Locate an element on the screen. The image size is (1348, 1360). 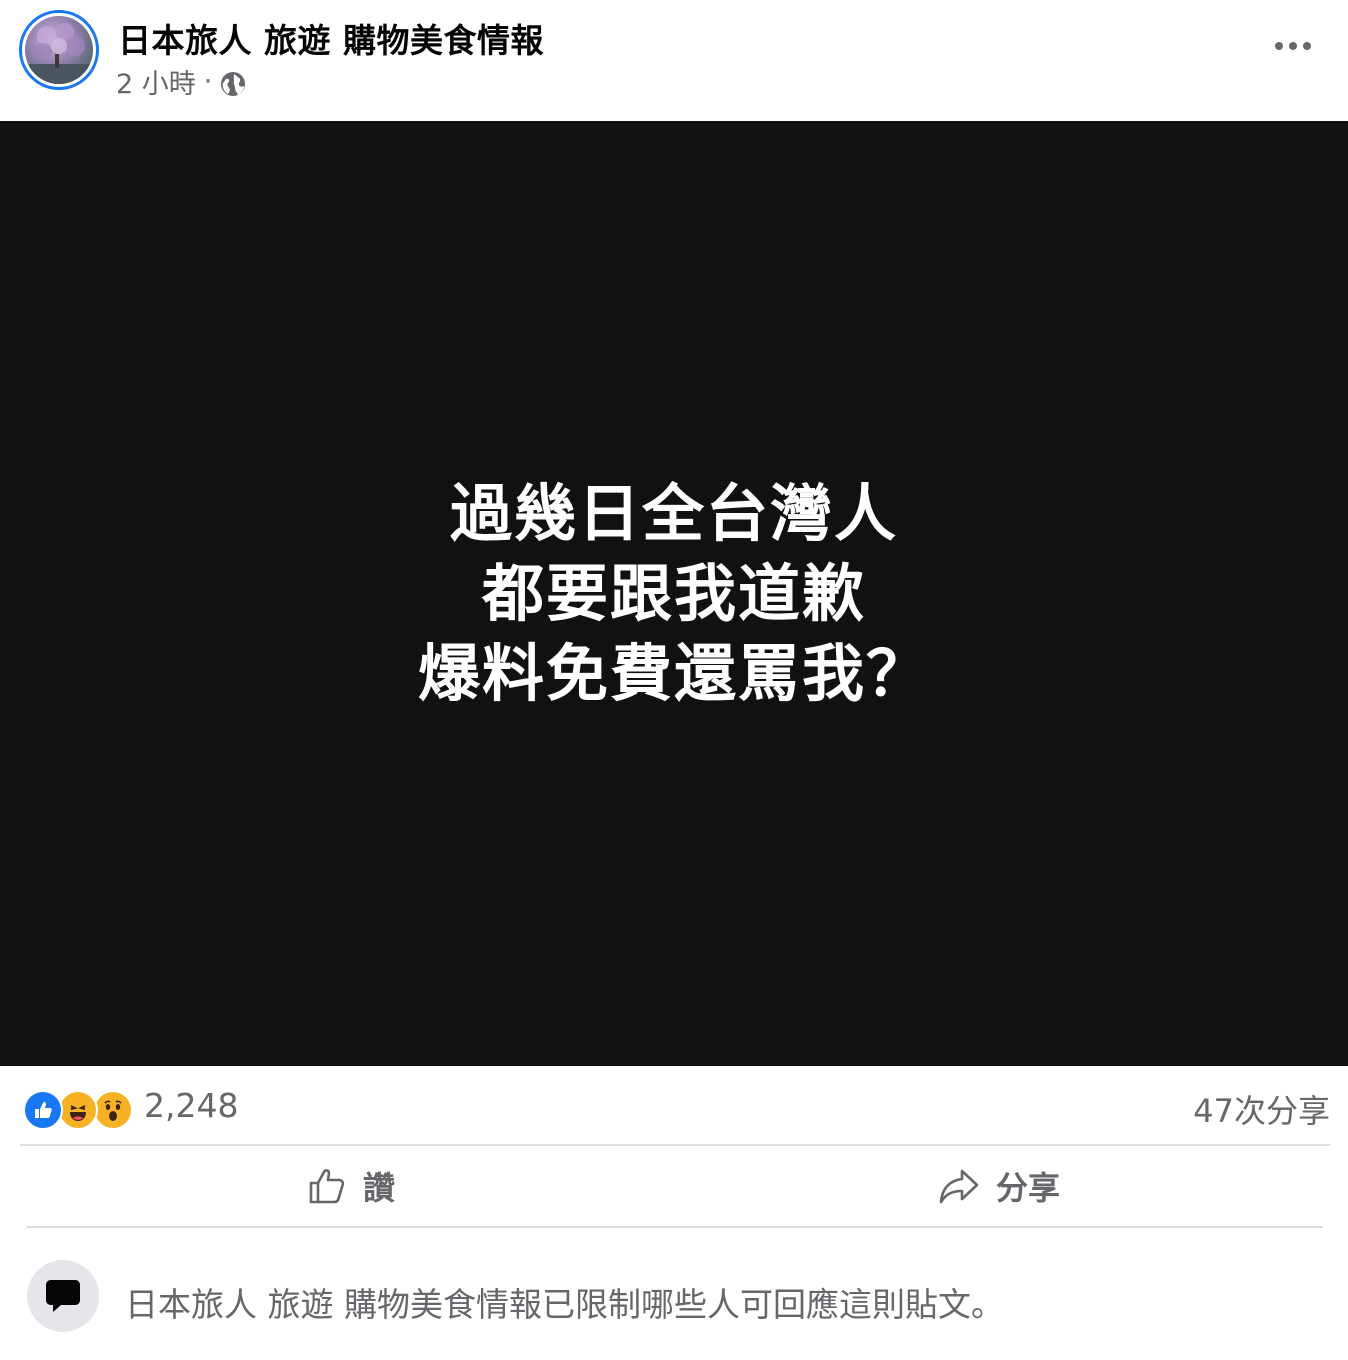
post-meta: 2 小時 · is located at coordinates (181, 81).